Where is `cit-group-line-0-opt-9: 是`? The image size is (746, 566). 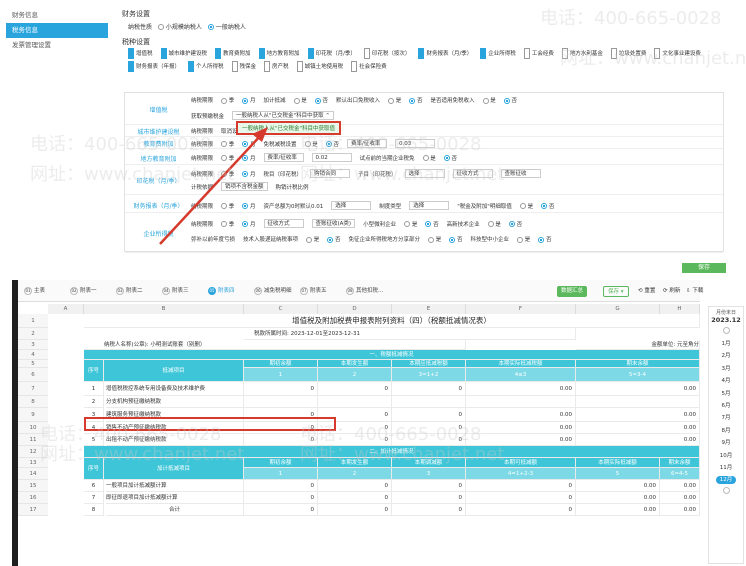
cit-group-line-0-opt-9: 是 is located at coordinates (494, 224).